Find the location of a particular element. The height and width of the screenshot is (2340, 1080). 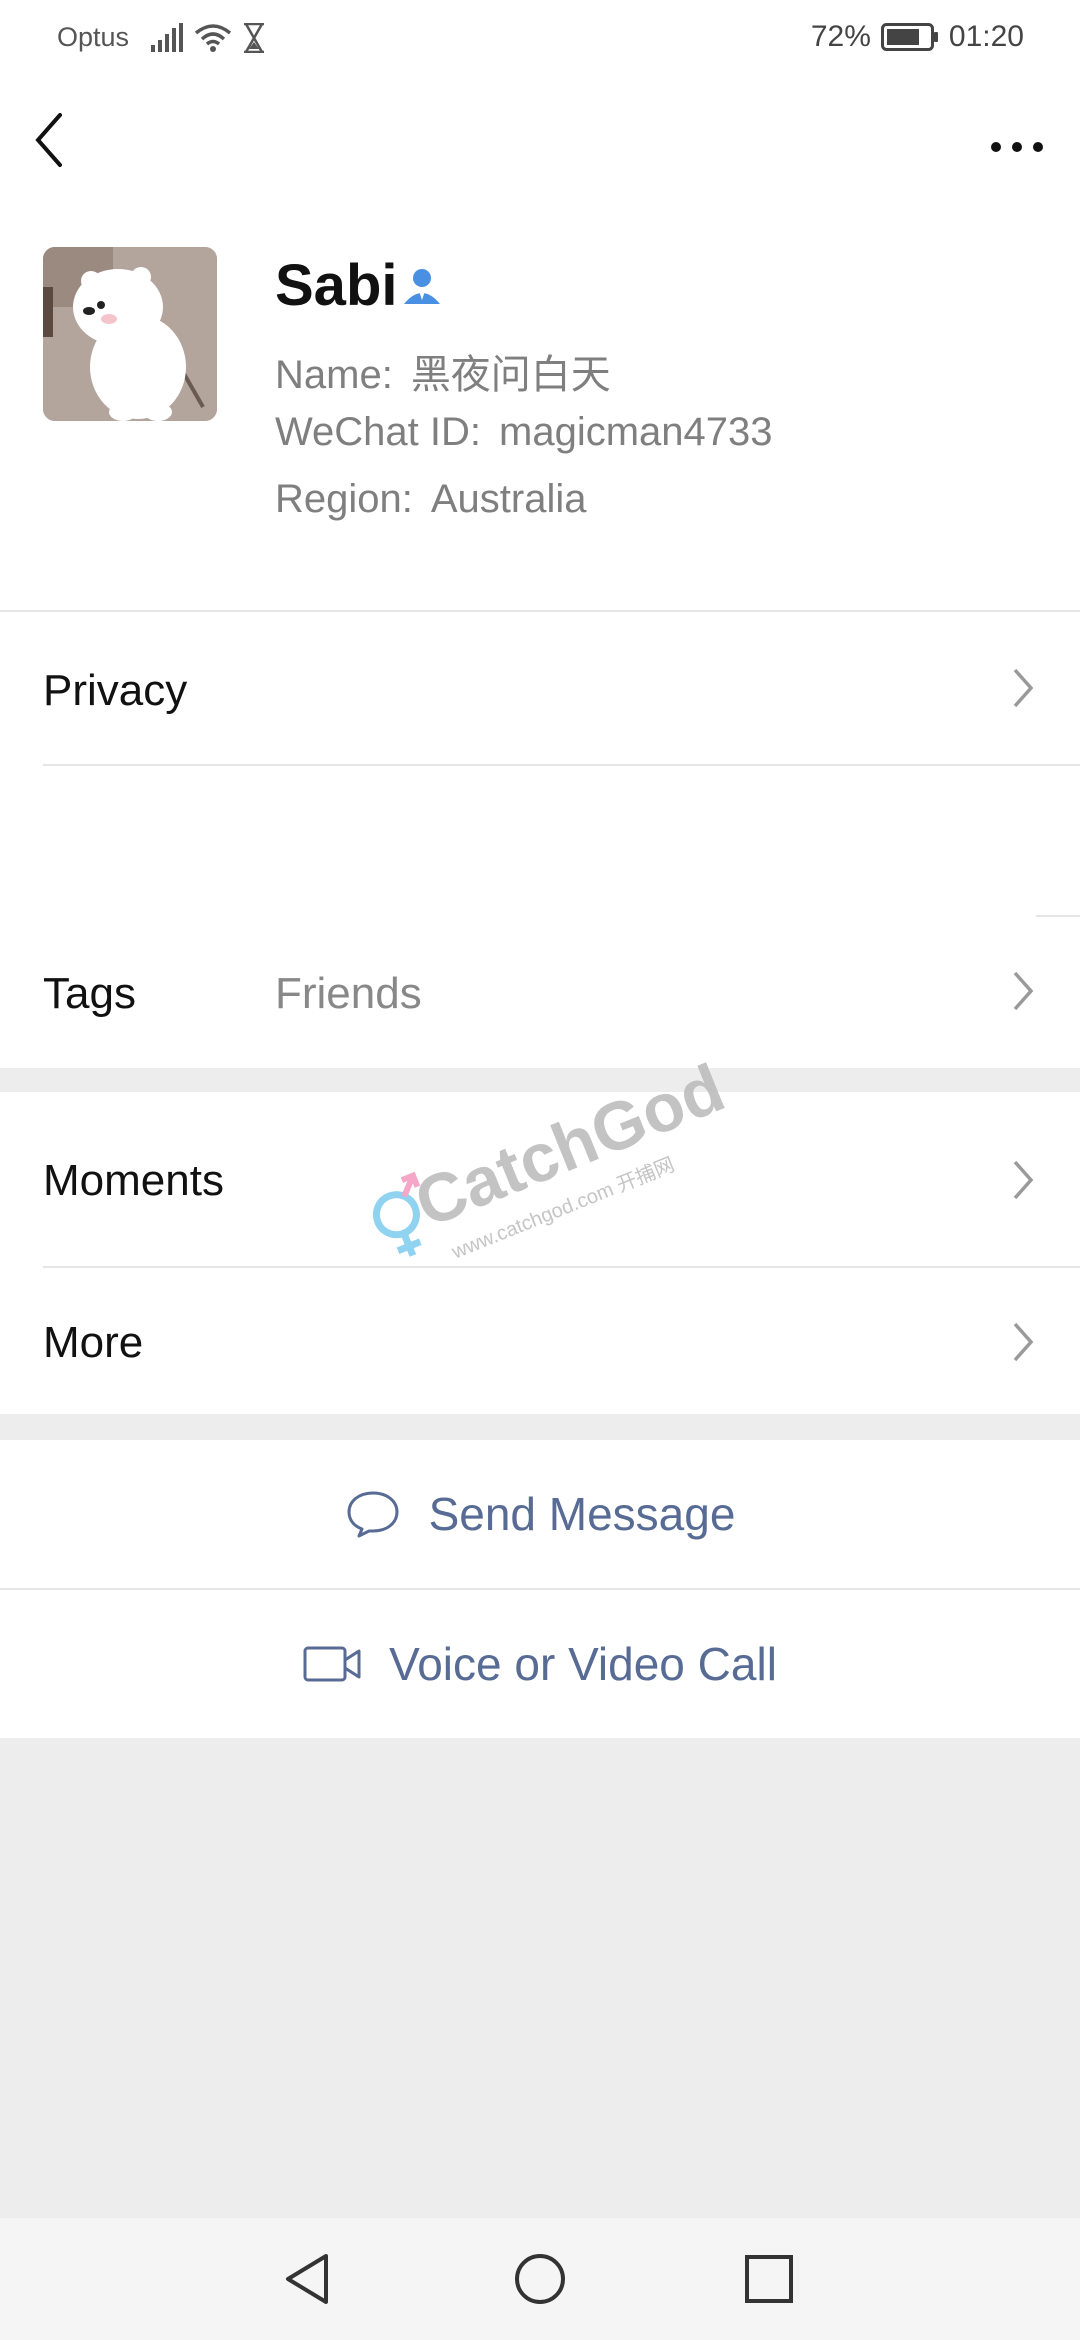

name-label: Name: is located at coordinates (334, 375).